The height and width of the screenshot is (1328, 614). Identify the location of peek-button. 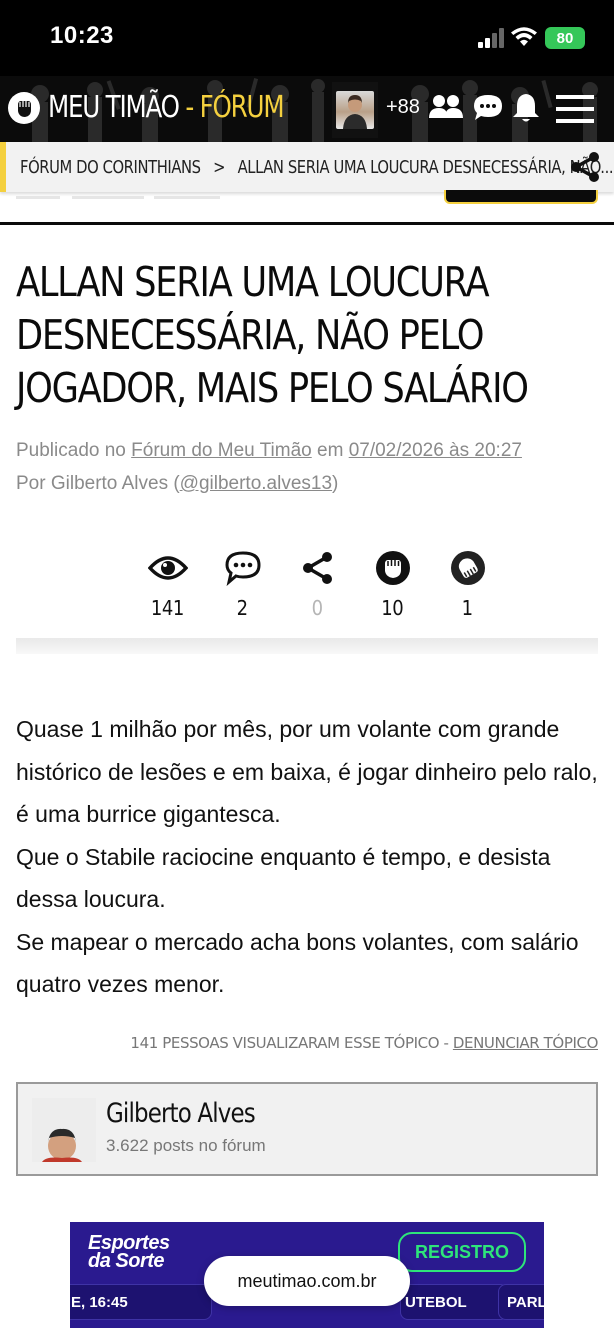
(521, 197).